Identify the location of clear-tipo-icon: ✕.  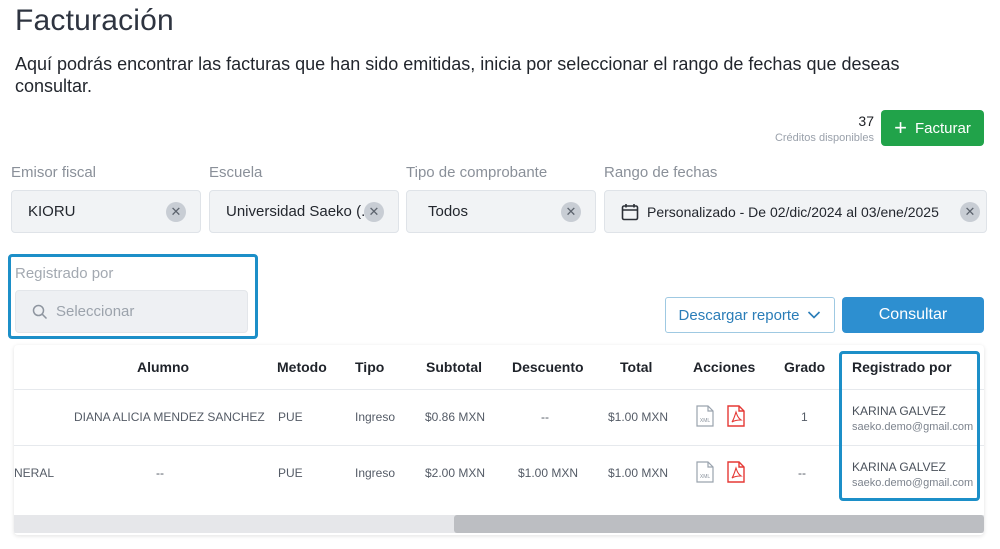
(571, 211).